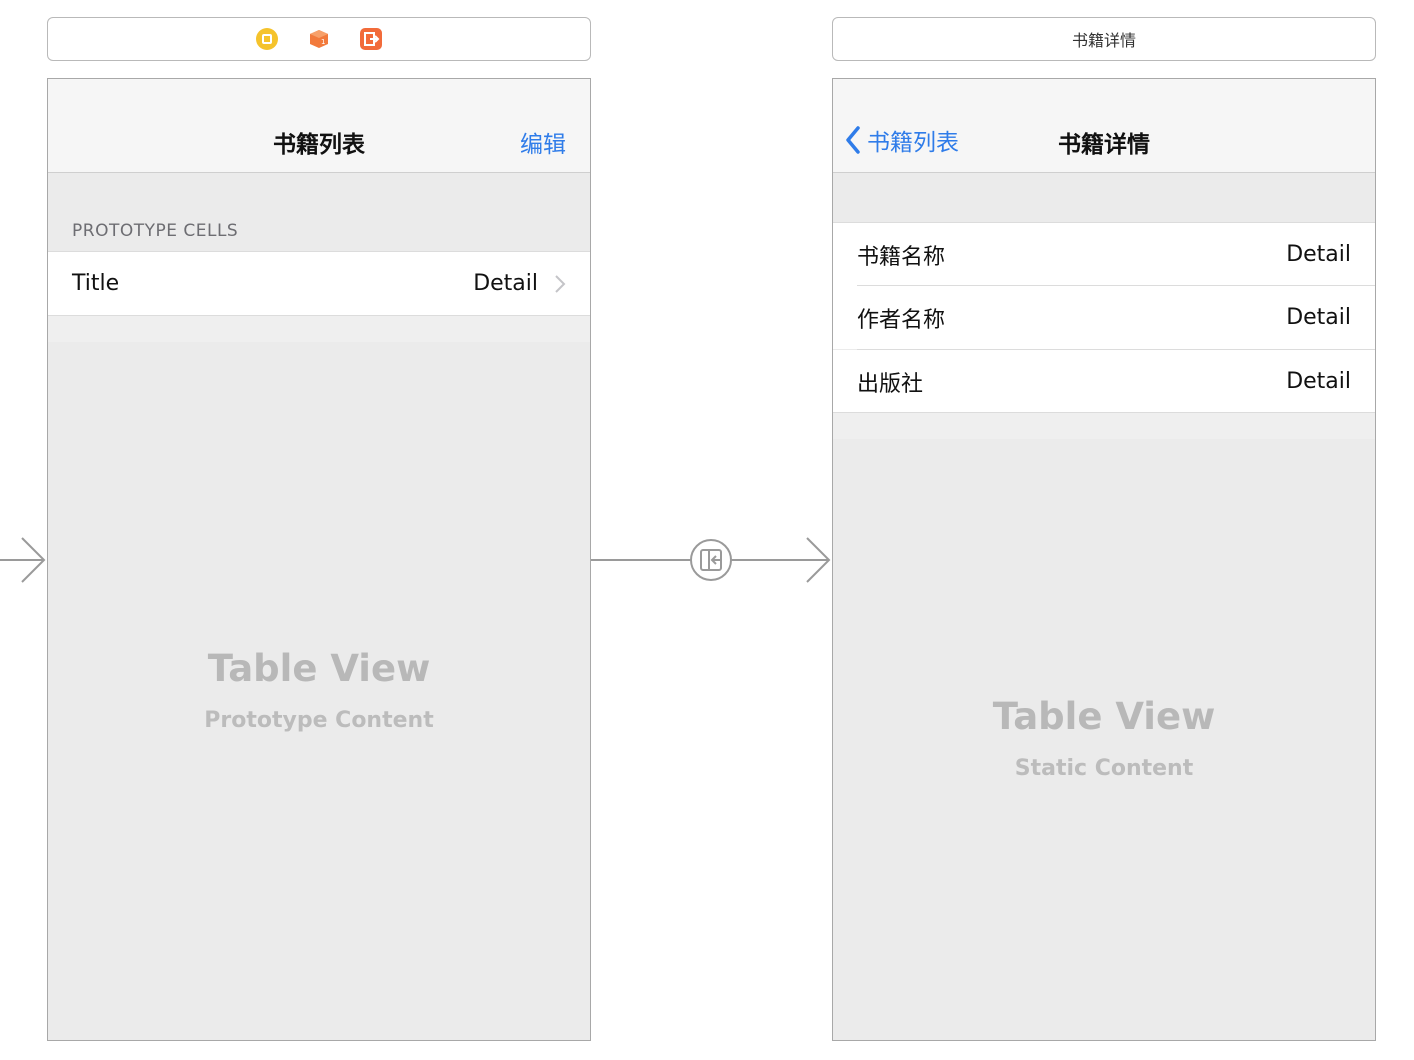 The width and height of the screenshot is (1414, 1060). I want to click on static-cell: 出版社 Detail, so click(1104, 381).